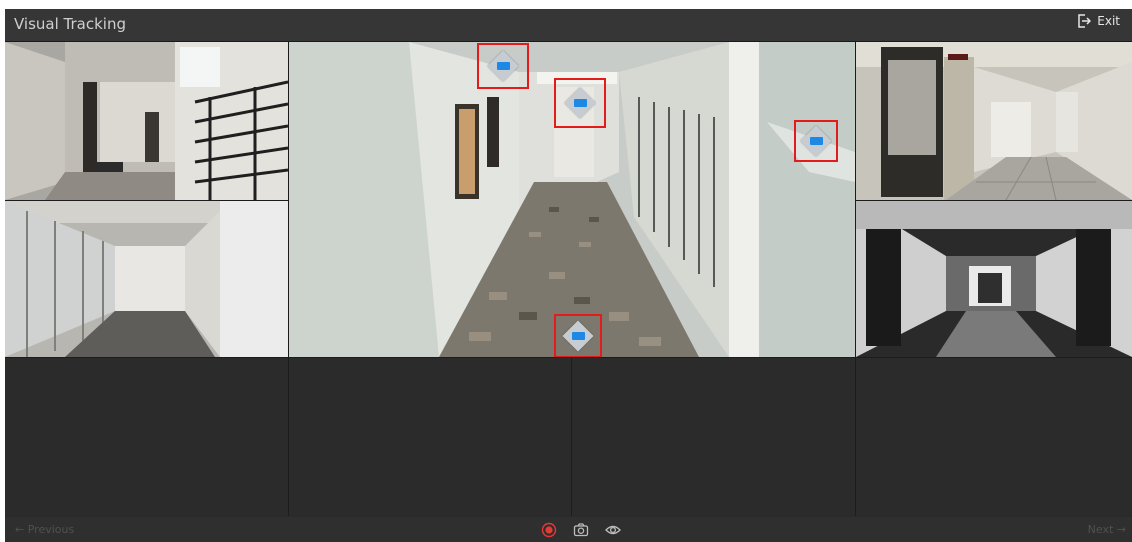 The image size is (1132, 542). I want to click on camera-view-door-hallway, so click(994, 121).